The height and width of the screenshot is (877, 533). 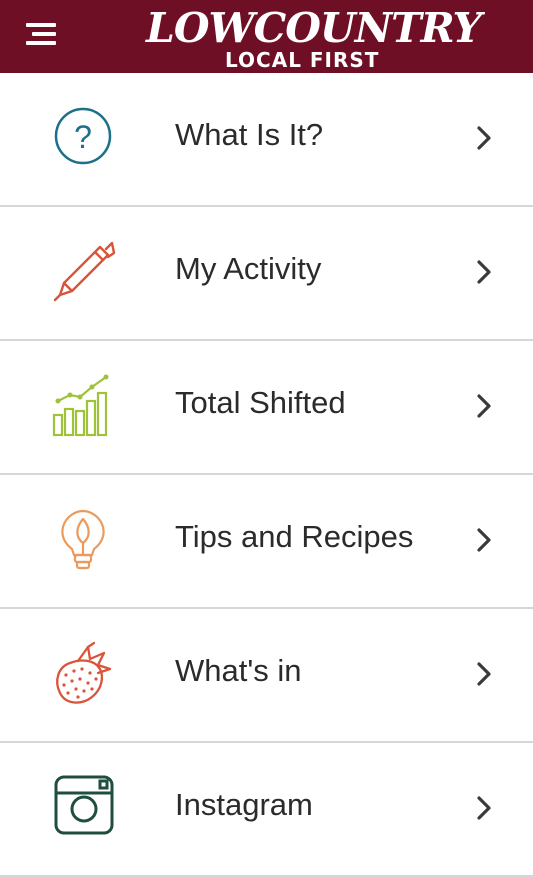 I want to click on menu-item-label: Tips and Recipes, so click(x=294, y=536).